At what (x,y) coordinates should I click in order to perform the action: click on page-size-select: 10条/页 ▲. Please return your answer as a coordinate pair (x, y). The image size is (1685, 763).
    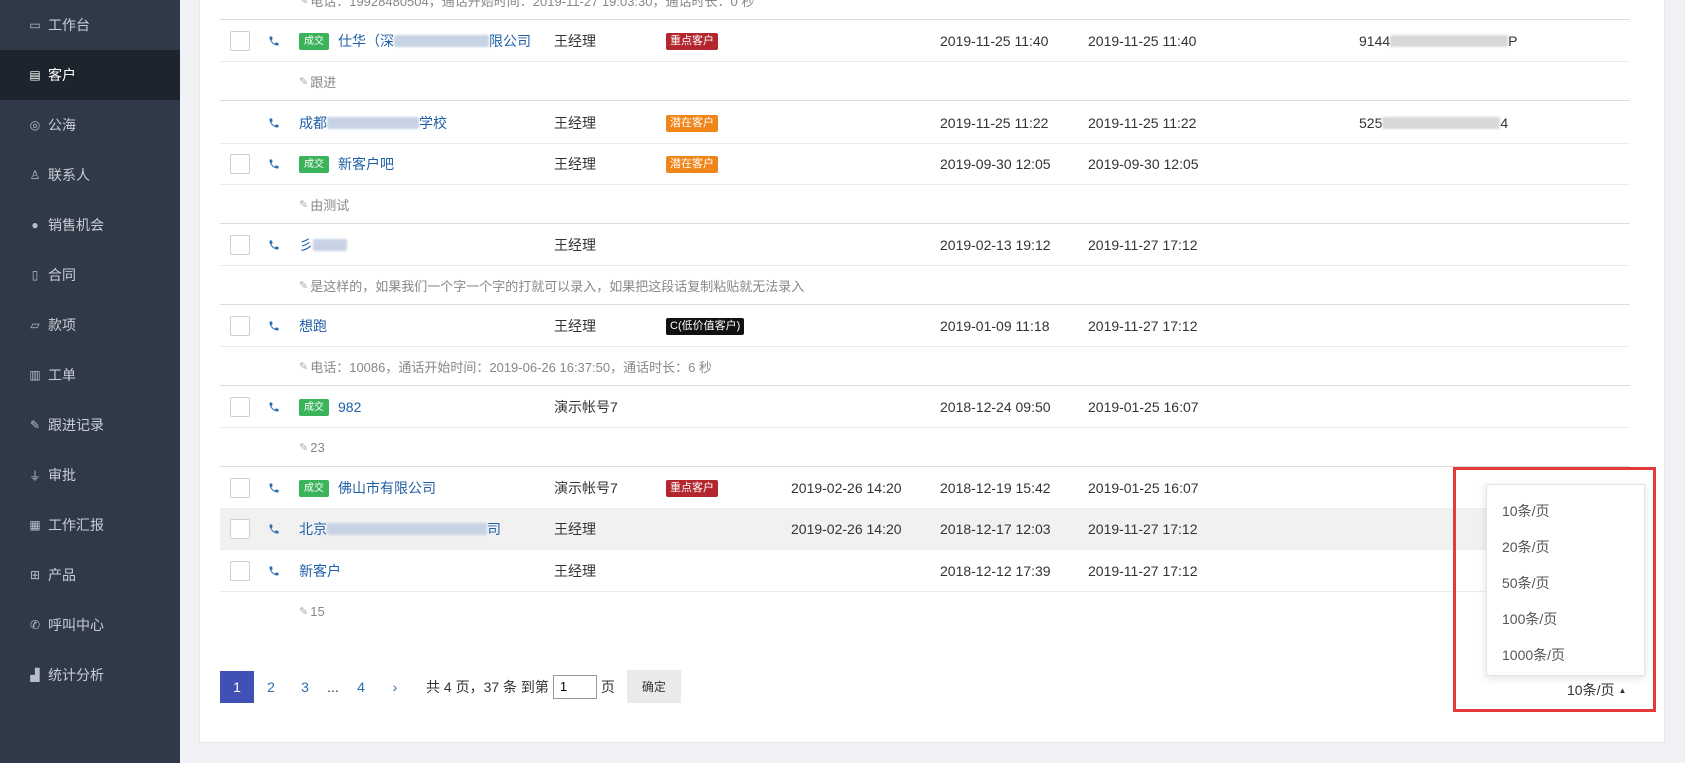
    Looking at the image, I should click on (1596, 690).